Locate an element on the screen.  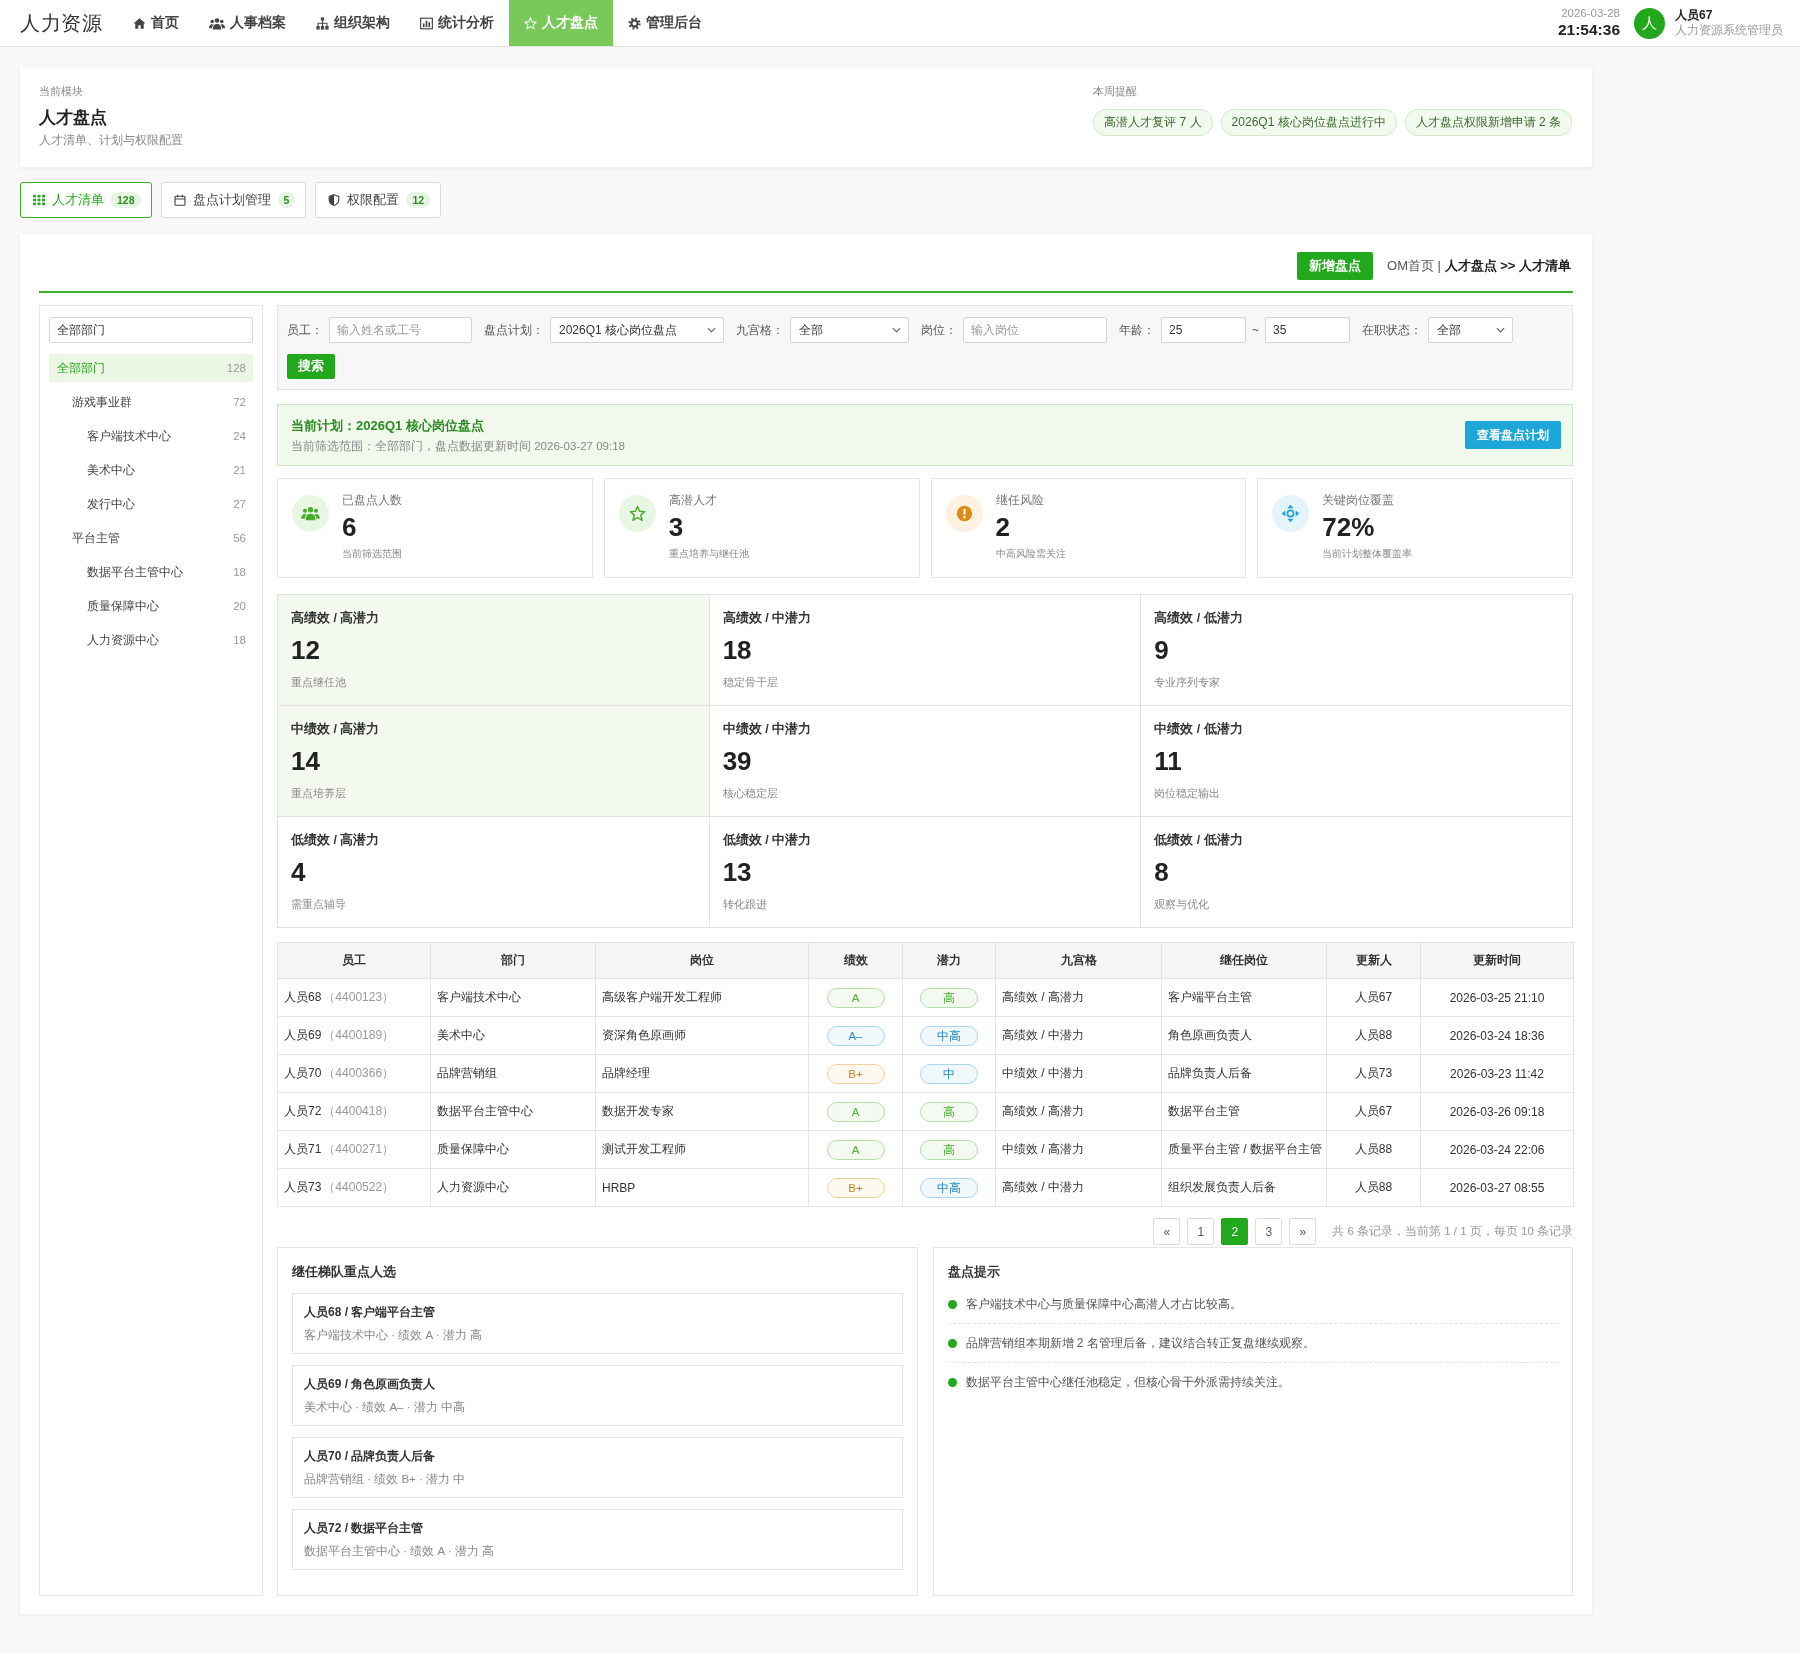
tree-item: 数据平台主管中心 18 is located at coordinates (151, 572).